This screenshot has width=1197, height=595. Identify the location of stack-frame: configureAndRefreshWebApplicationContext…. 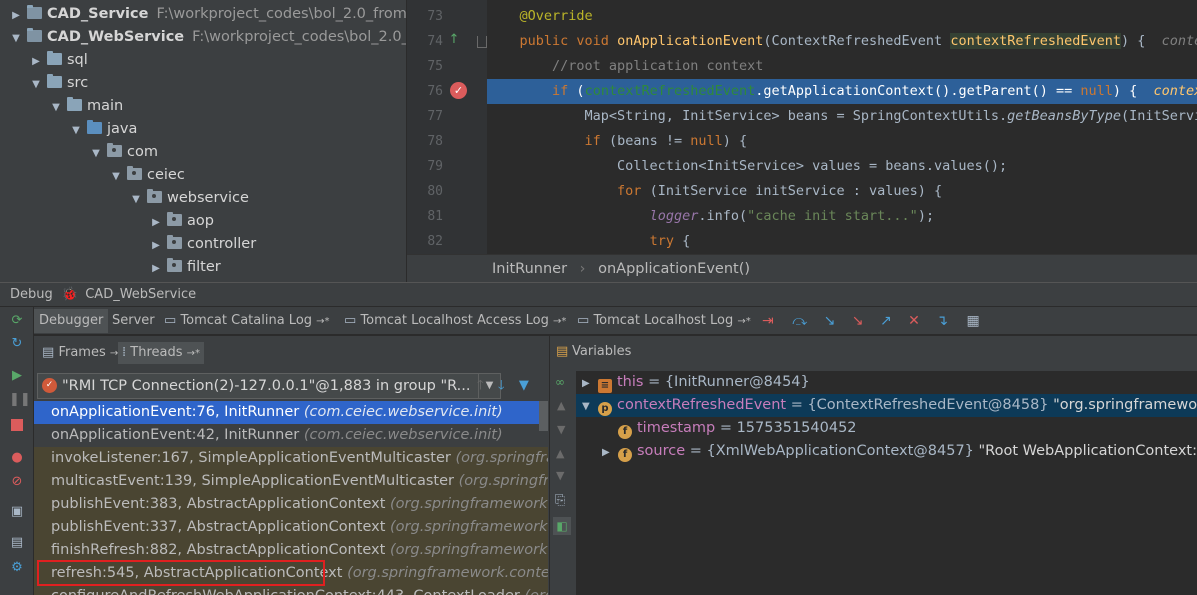
(291, 590).